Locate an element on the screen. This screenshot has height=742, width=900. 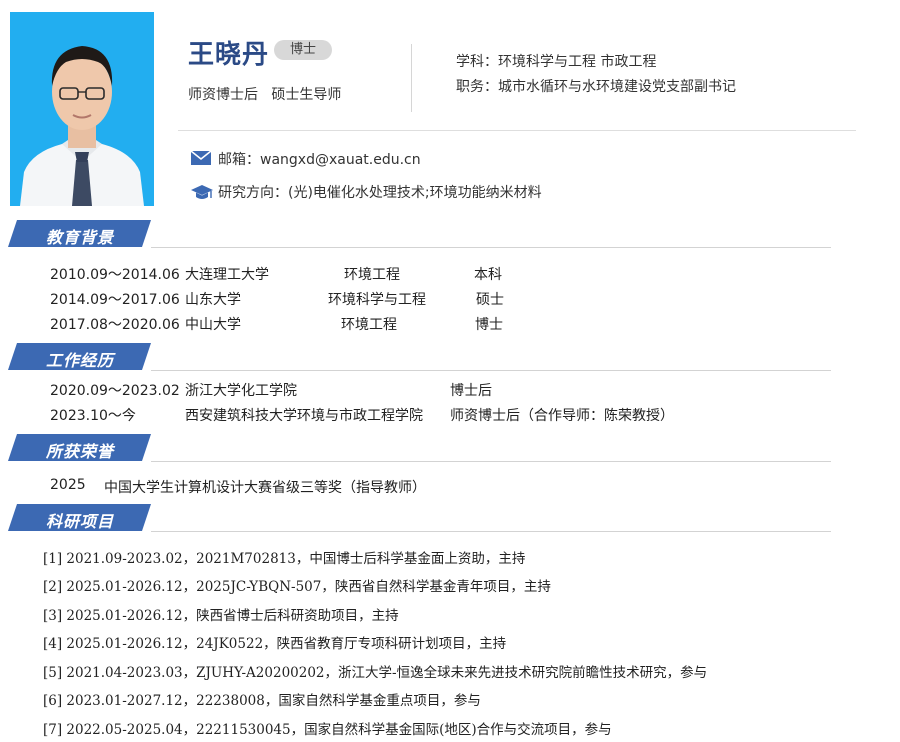
section-title-projects: 科研项目 is located at coordinates (80, 521).